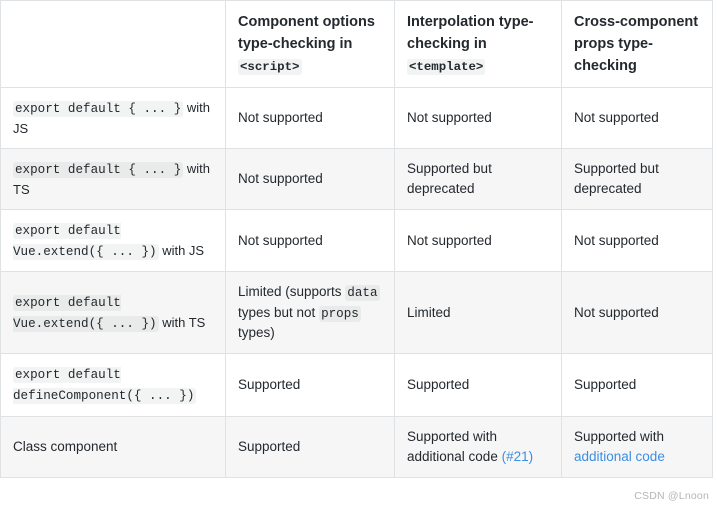  I want to click on cell-text-pre: Limited (supports, so click(292, 292).